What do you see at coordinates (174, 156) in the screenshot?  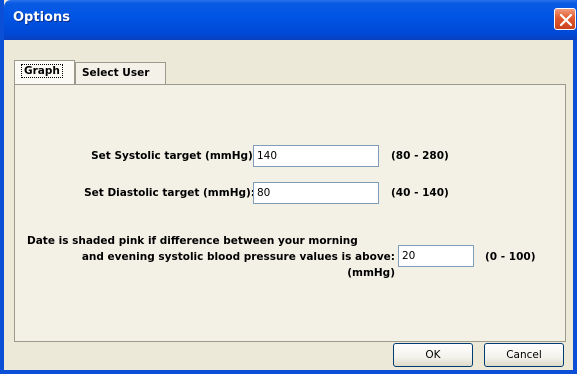 I see `systolic-label: Set Systolic target (mmHg):` at bounding box center [174, 156].